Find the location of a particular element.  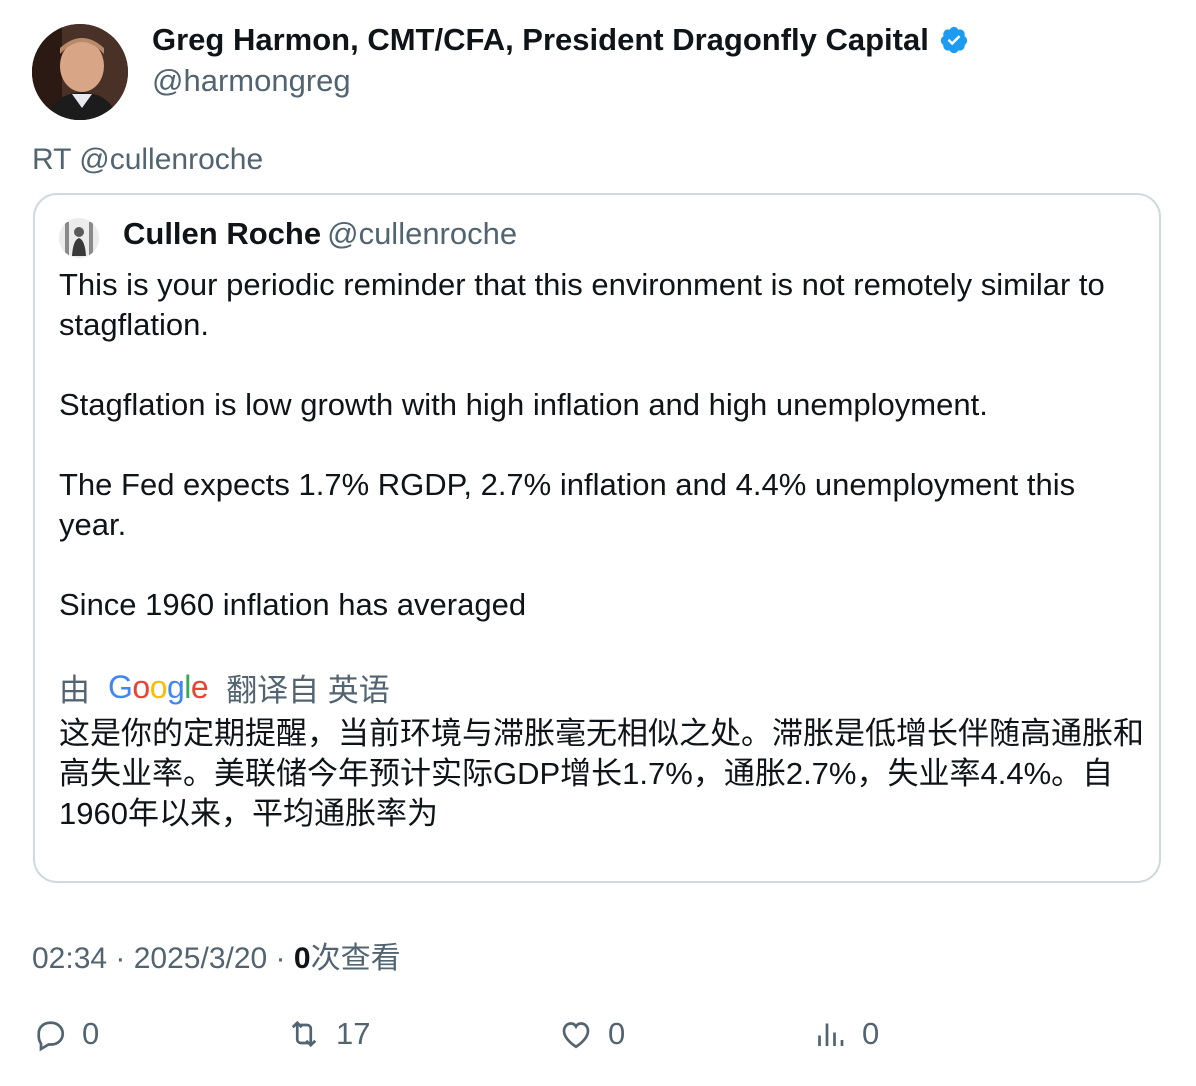

google-logo-icon: Google is located at coordinates (158, 687).